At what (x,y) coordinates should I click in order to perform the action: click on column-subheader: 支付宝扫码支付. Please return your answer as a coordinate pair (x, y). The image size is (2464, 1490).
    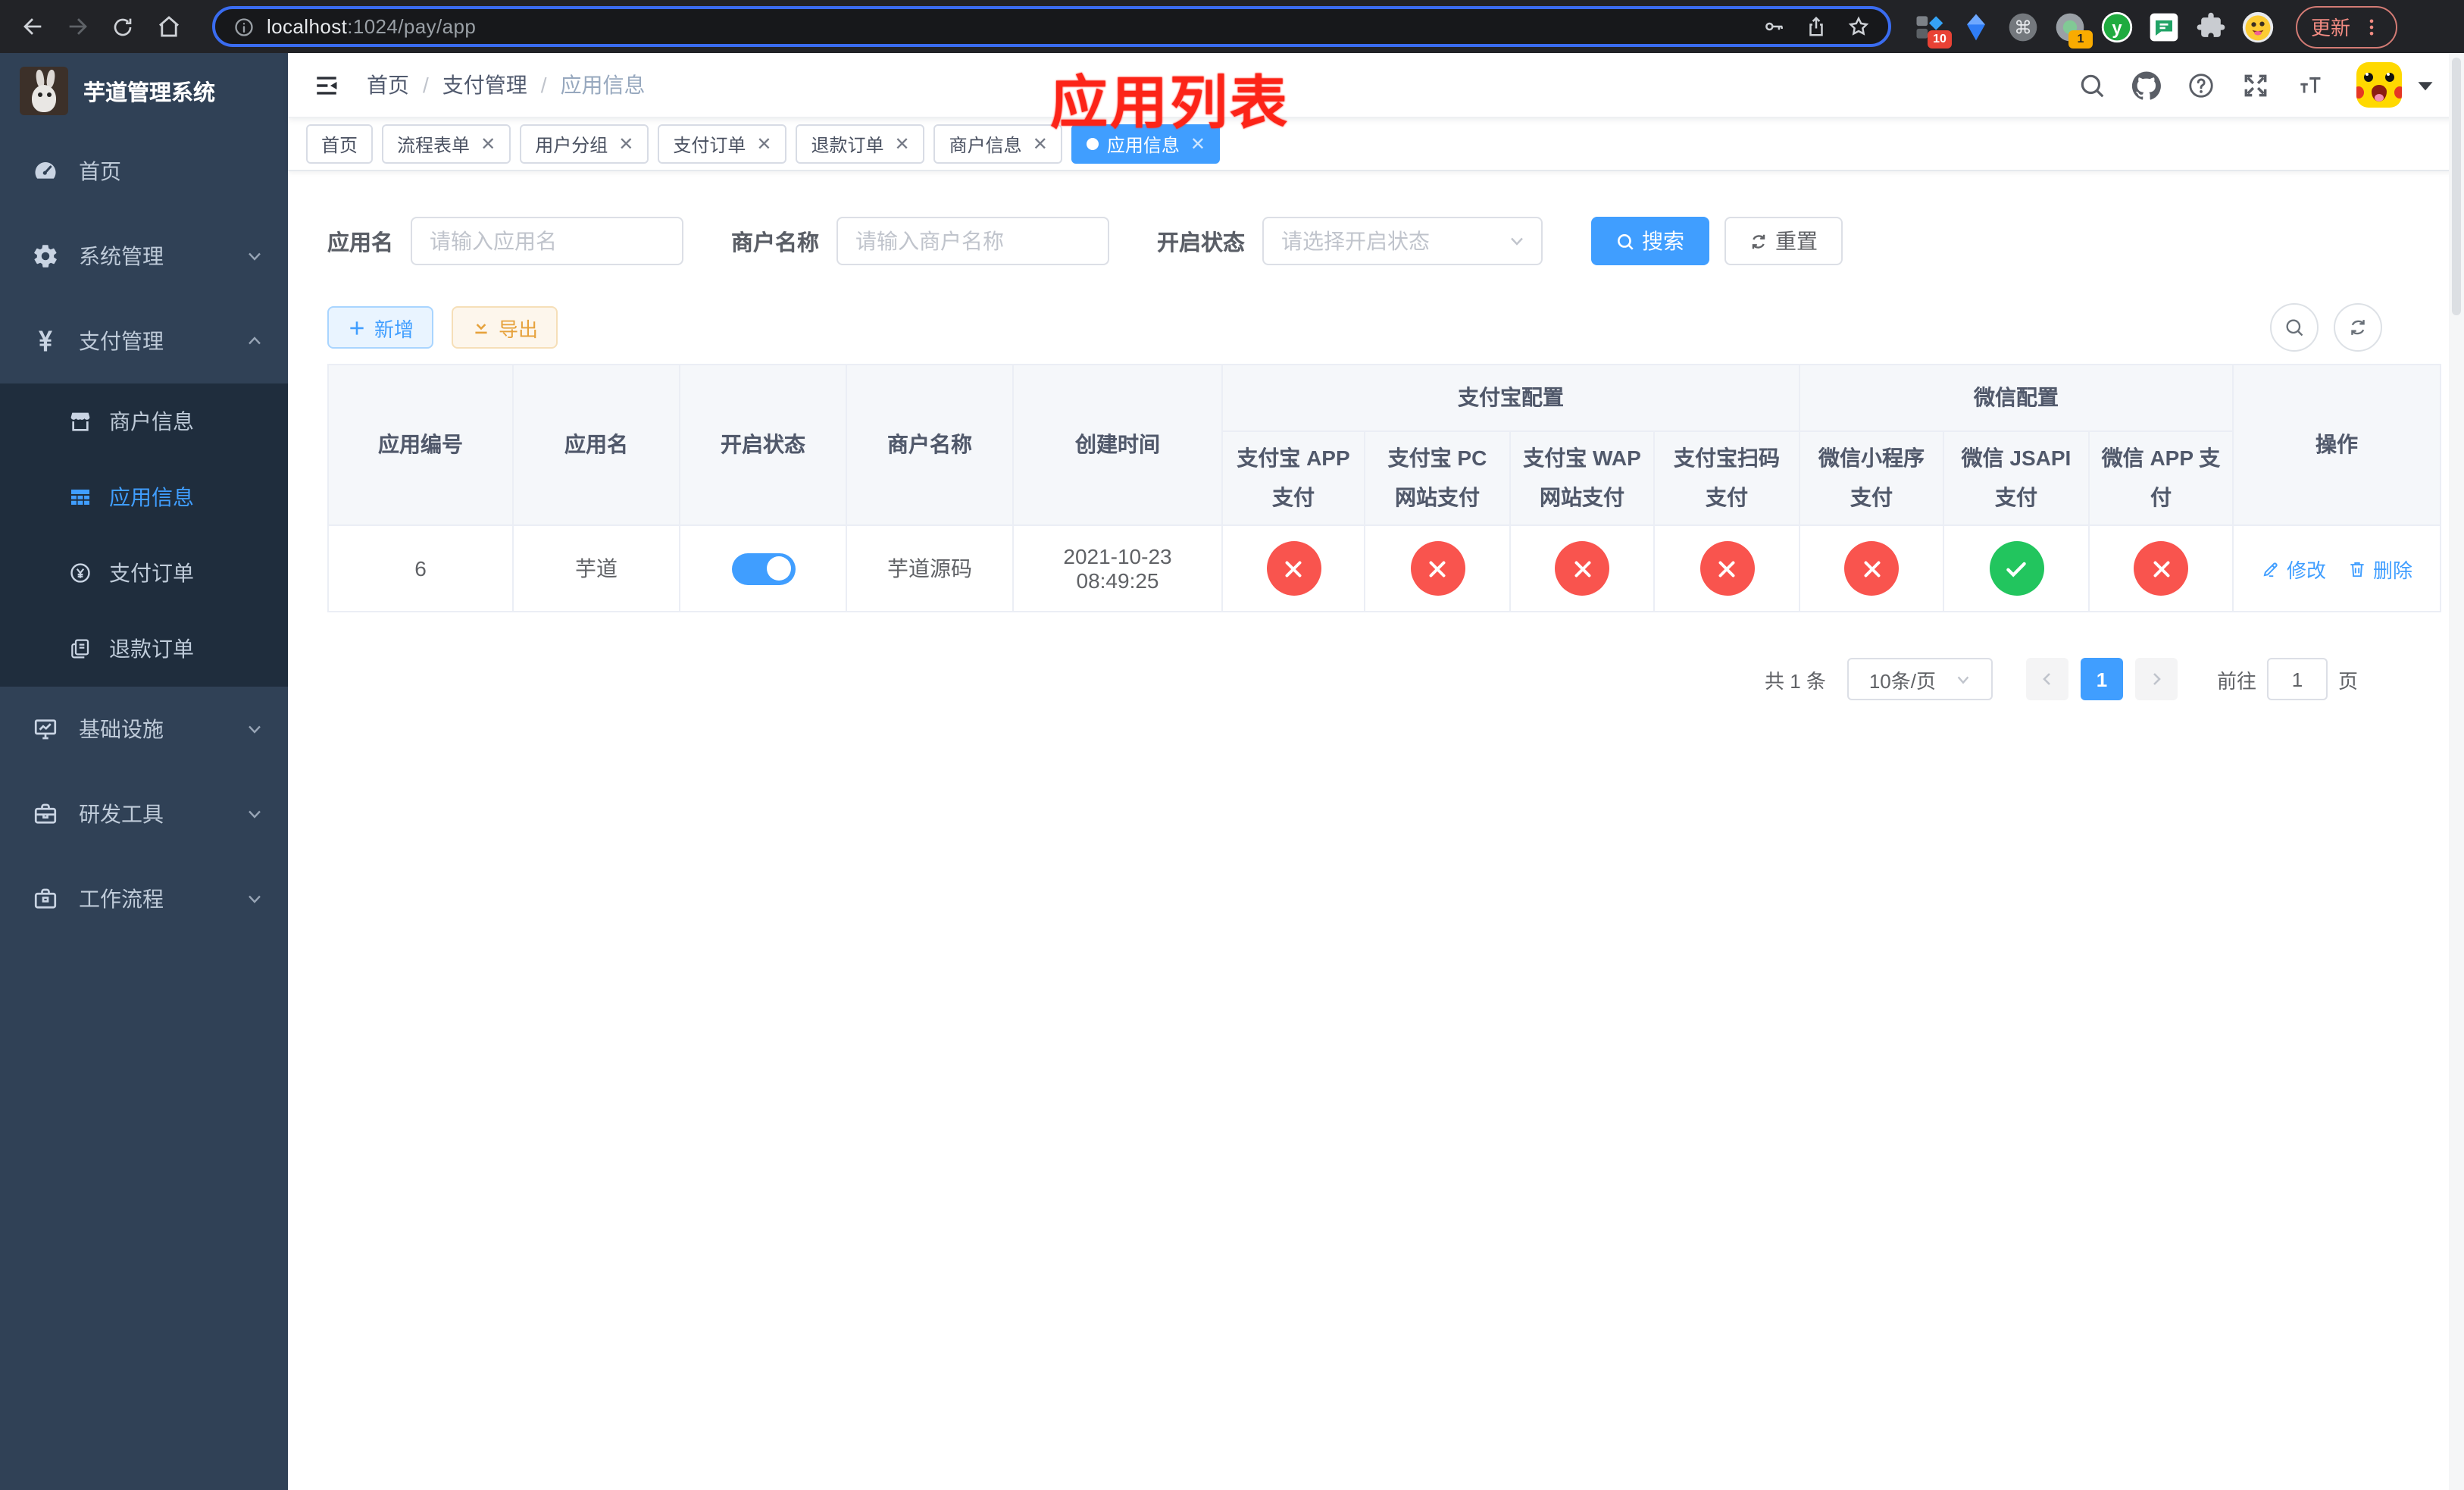
    Looking at the image, I should click on (1726, 478).